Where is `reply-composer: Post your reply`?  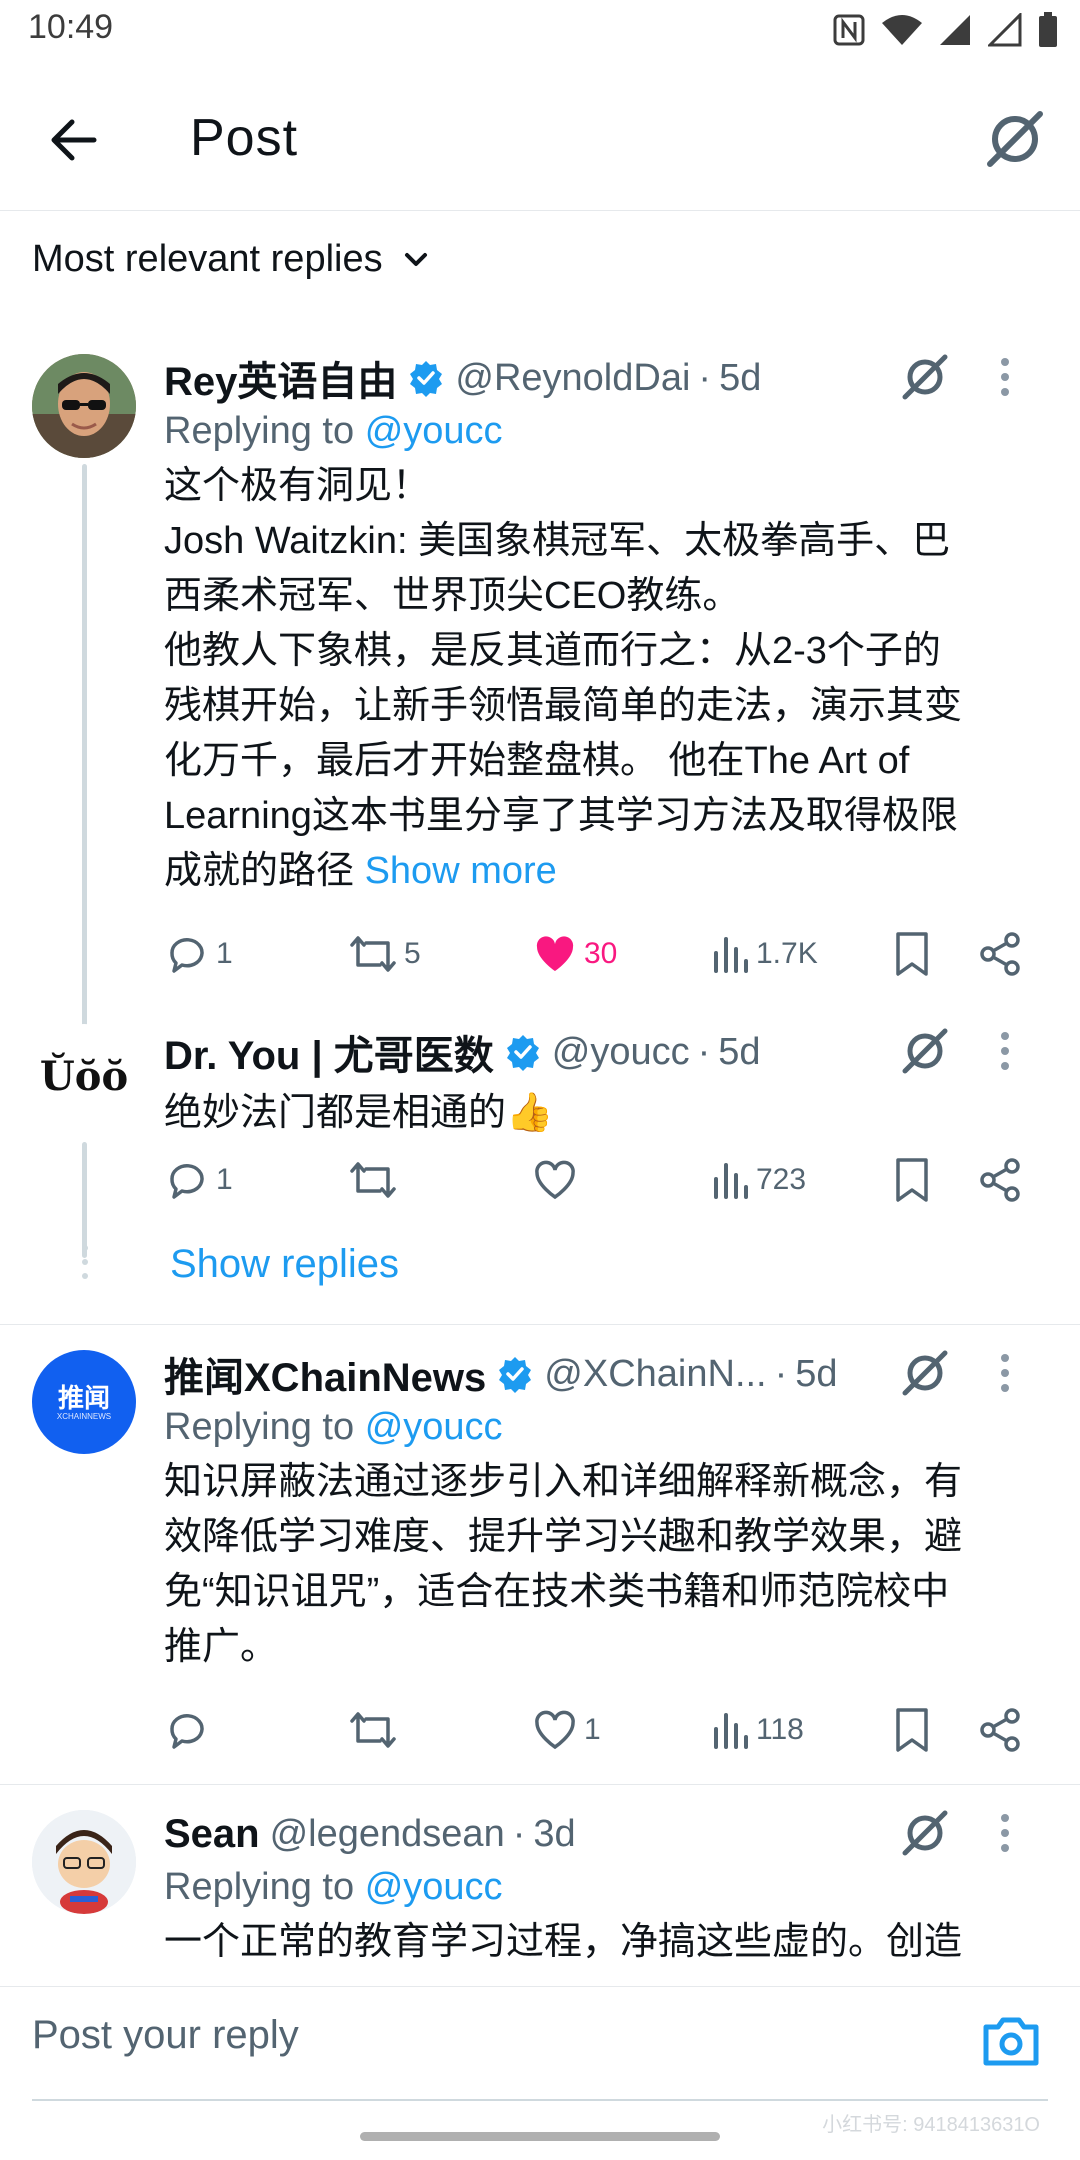
reply-composer: Post your reply is located at coordinates (540, 2043).